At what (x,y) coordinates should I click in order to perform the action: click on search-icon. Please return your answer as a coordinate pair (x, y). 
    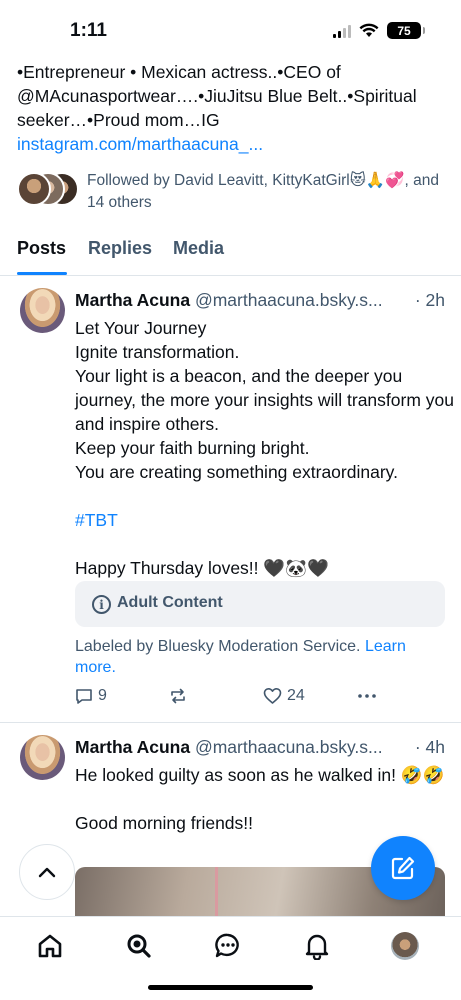
    Looking at the image, I should click on (139, 946).